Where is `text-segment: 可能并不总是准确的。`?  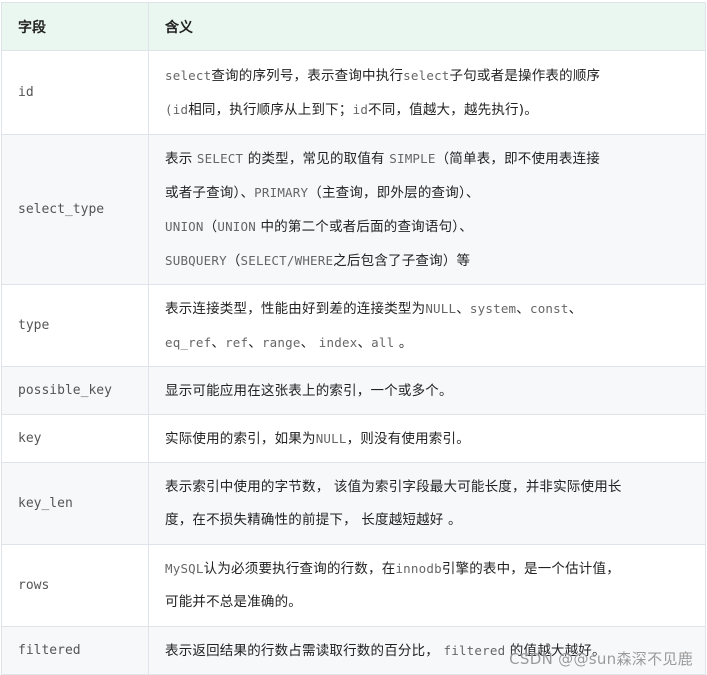 text-segment: 可能并不总是准确的。 is located at coordinates (233, 602).